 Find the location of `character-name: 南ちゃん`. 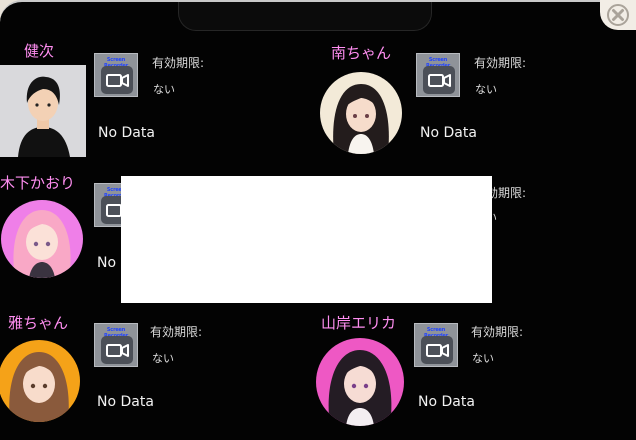

character-name: 南ちゃん is located at coordinates (361, 53).